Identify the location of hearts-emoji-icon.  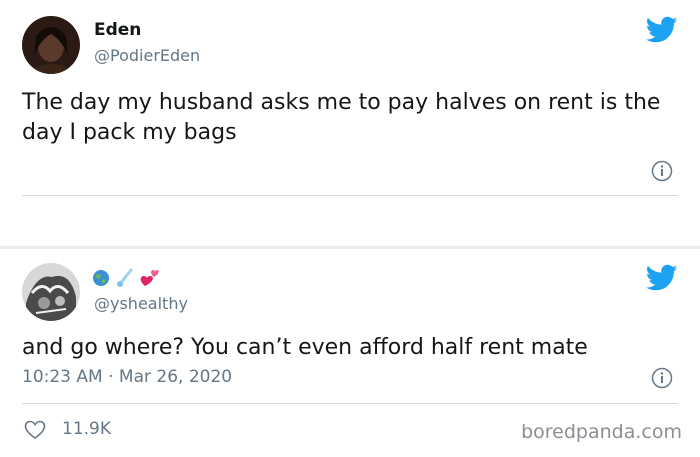
(149, 280).